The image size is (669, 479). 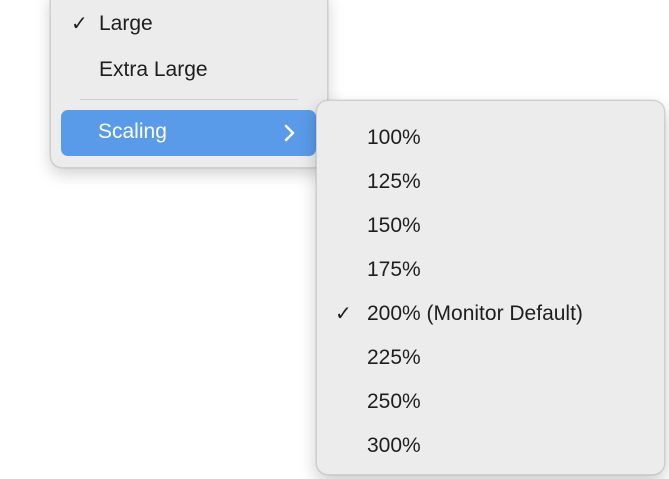 What do you see at coordinates (290, 133) in the screenshot?
I see `chevron-right-icon` at bounding box center [290, 133].